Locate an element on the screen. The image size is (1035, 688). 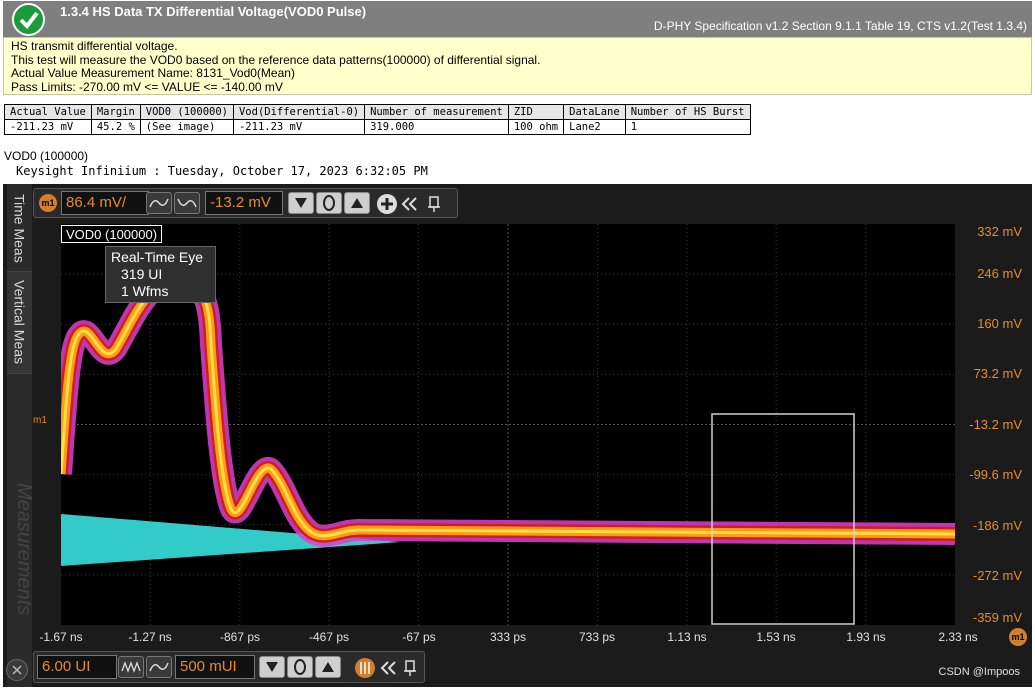
x-axis-label: 1.53 ns is located at coordinates (776, 637).